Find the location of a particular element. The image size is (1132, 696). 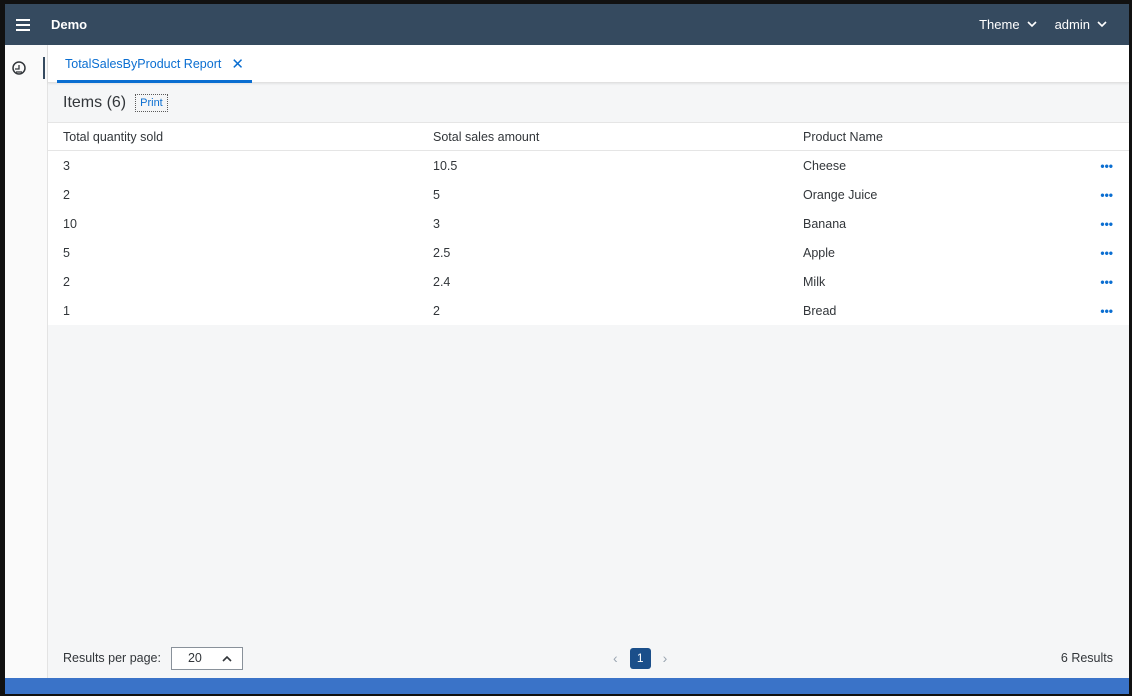

tab-active-underline is located at coordinates (154, 81).